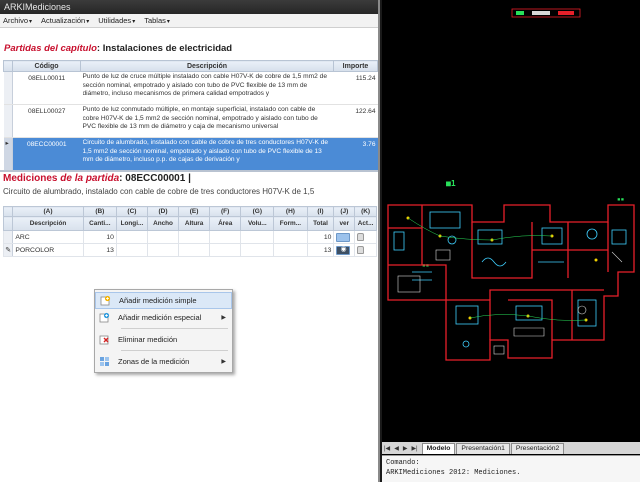 This screenshot has height=482, width=640. Describe the element at coordinates (396, 448) in the screenshot. I see `tab-nav-prev-icon: ◀` at that location.